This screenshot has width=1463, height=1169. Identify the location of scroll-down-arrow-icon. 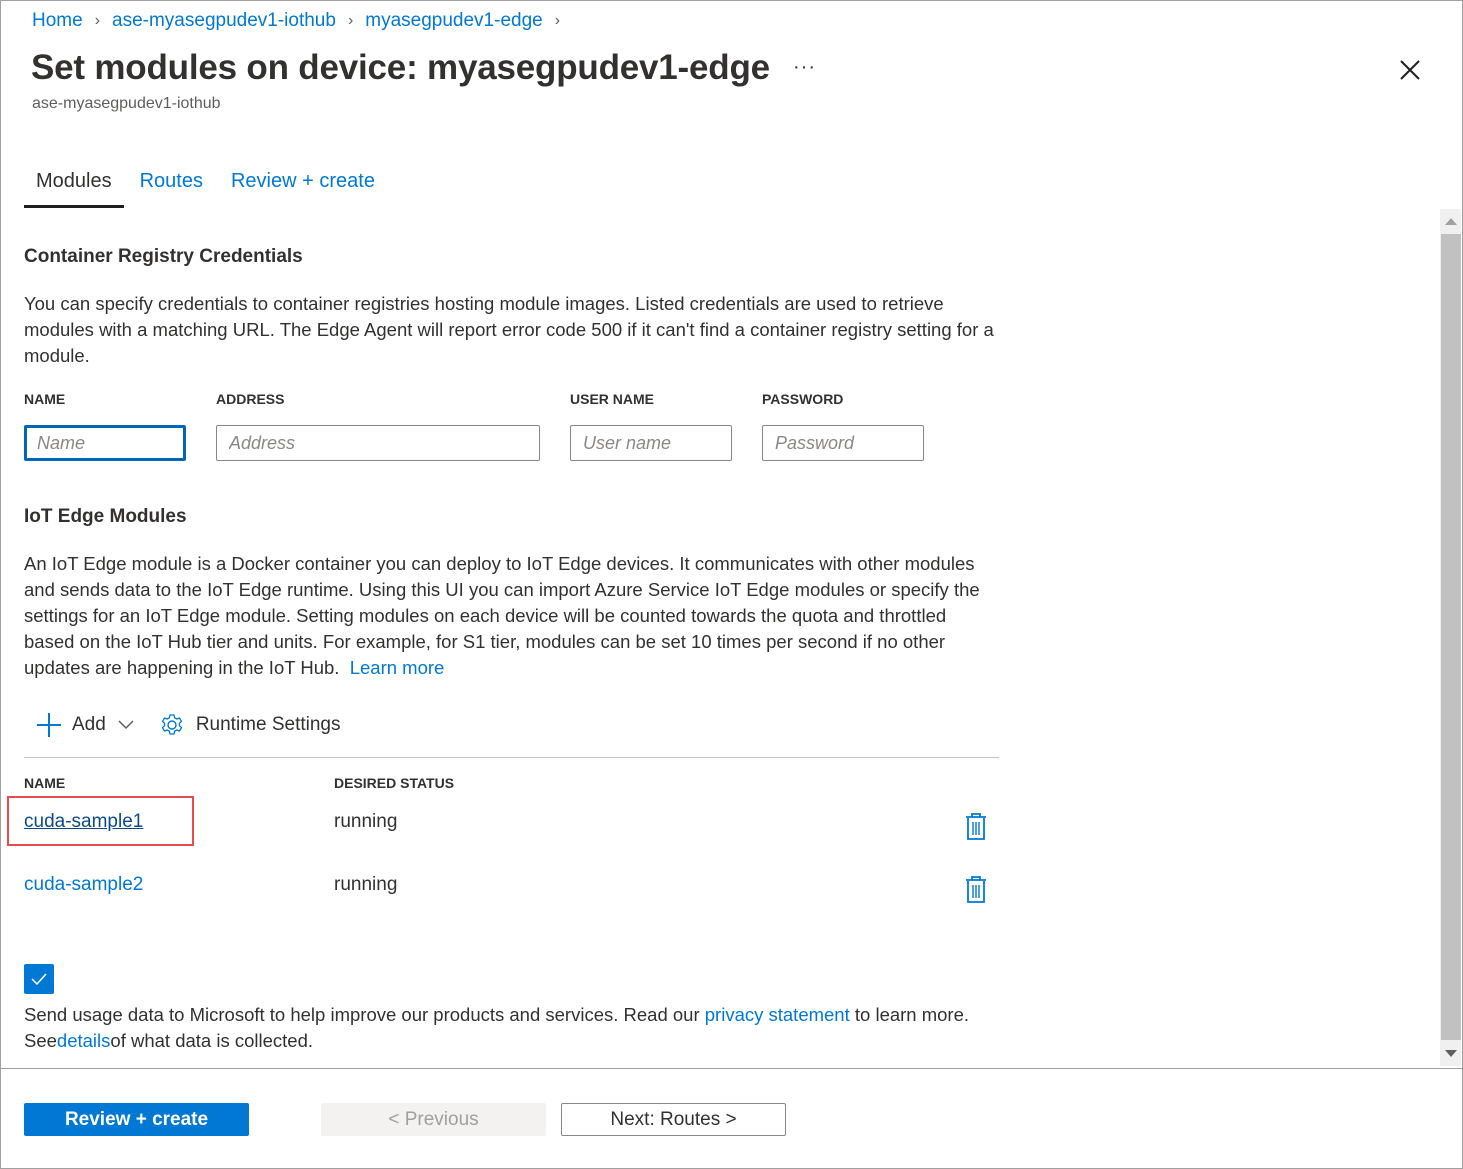
(1450, 1054).